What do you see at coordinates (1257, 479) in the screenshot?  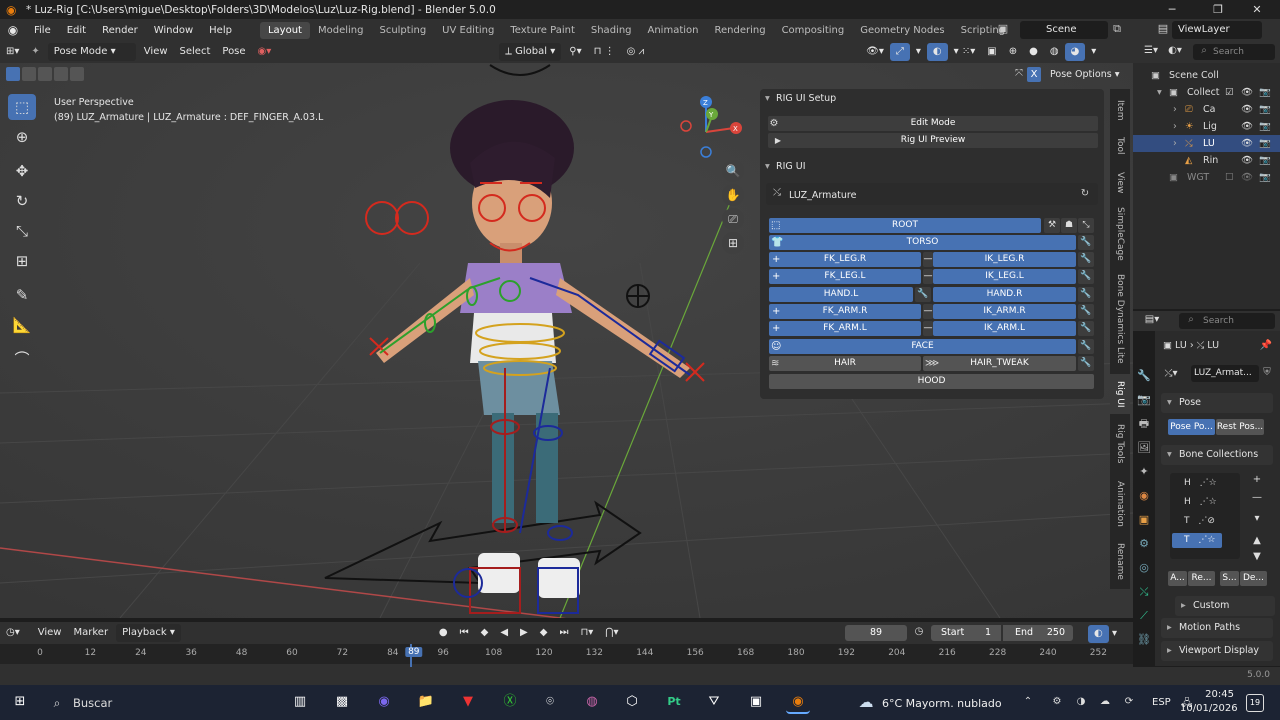 I see `add-collection-icon: +` at bounding box center [1257, 479].